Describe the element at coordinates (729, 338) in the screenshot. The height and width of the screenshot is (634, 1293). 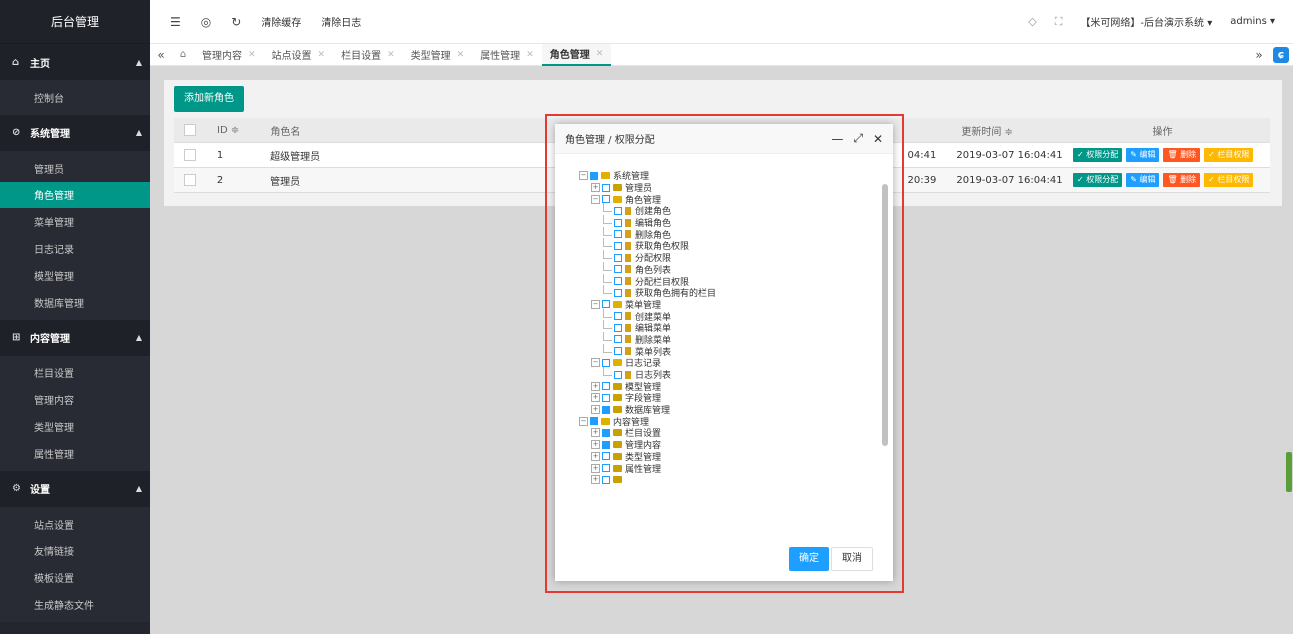
I see `tree-node: 删除菜单` at that location.